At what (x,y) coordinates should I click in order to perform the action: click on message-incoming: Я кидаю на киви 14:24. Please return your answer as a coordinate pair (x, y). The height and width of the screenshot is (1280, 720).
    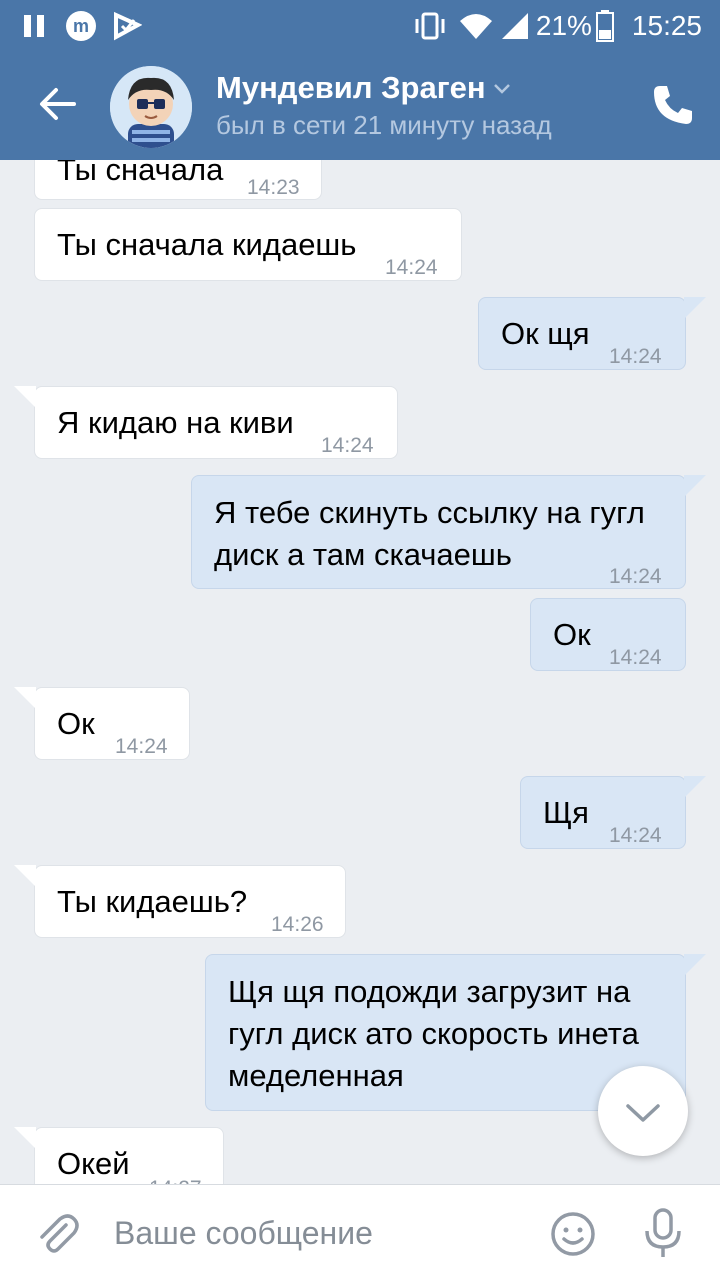
    Looking at the image, I should click on (216, 422).